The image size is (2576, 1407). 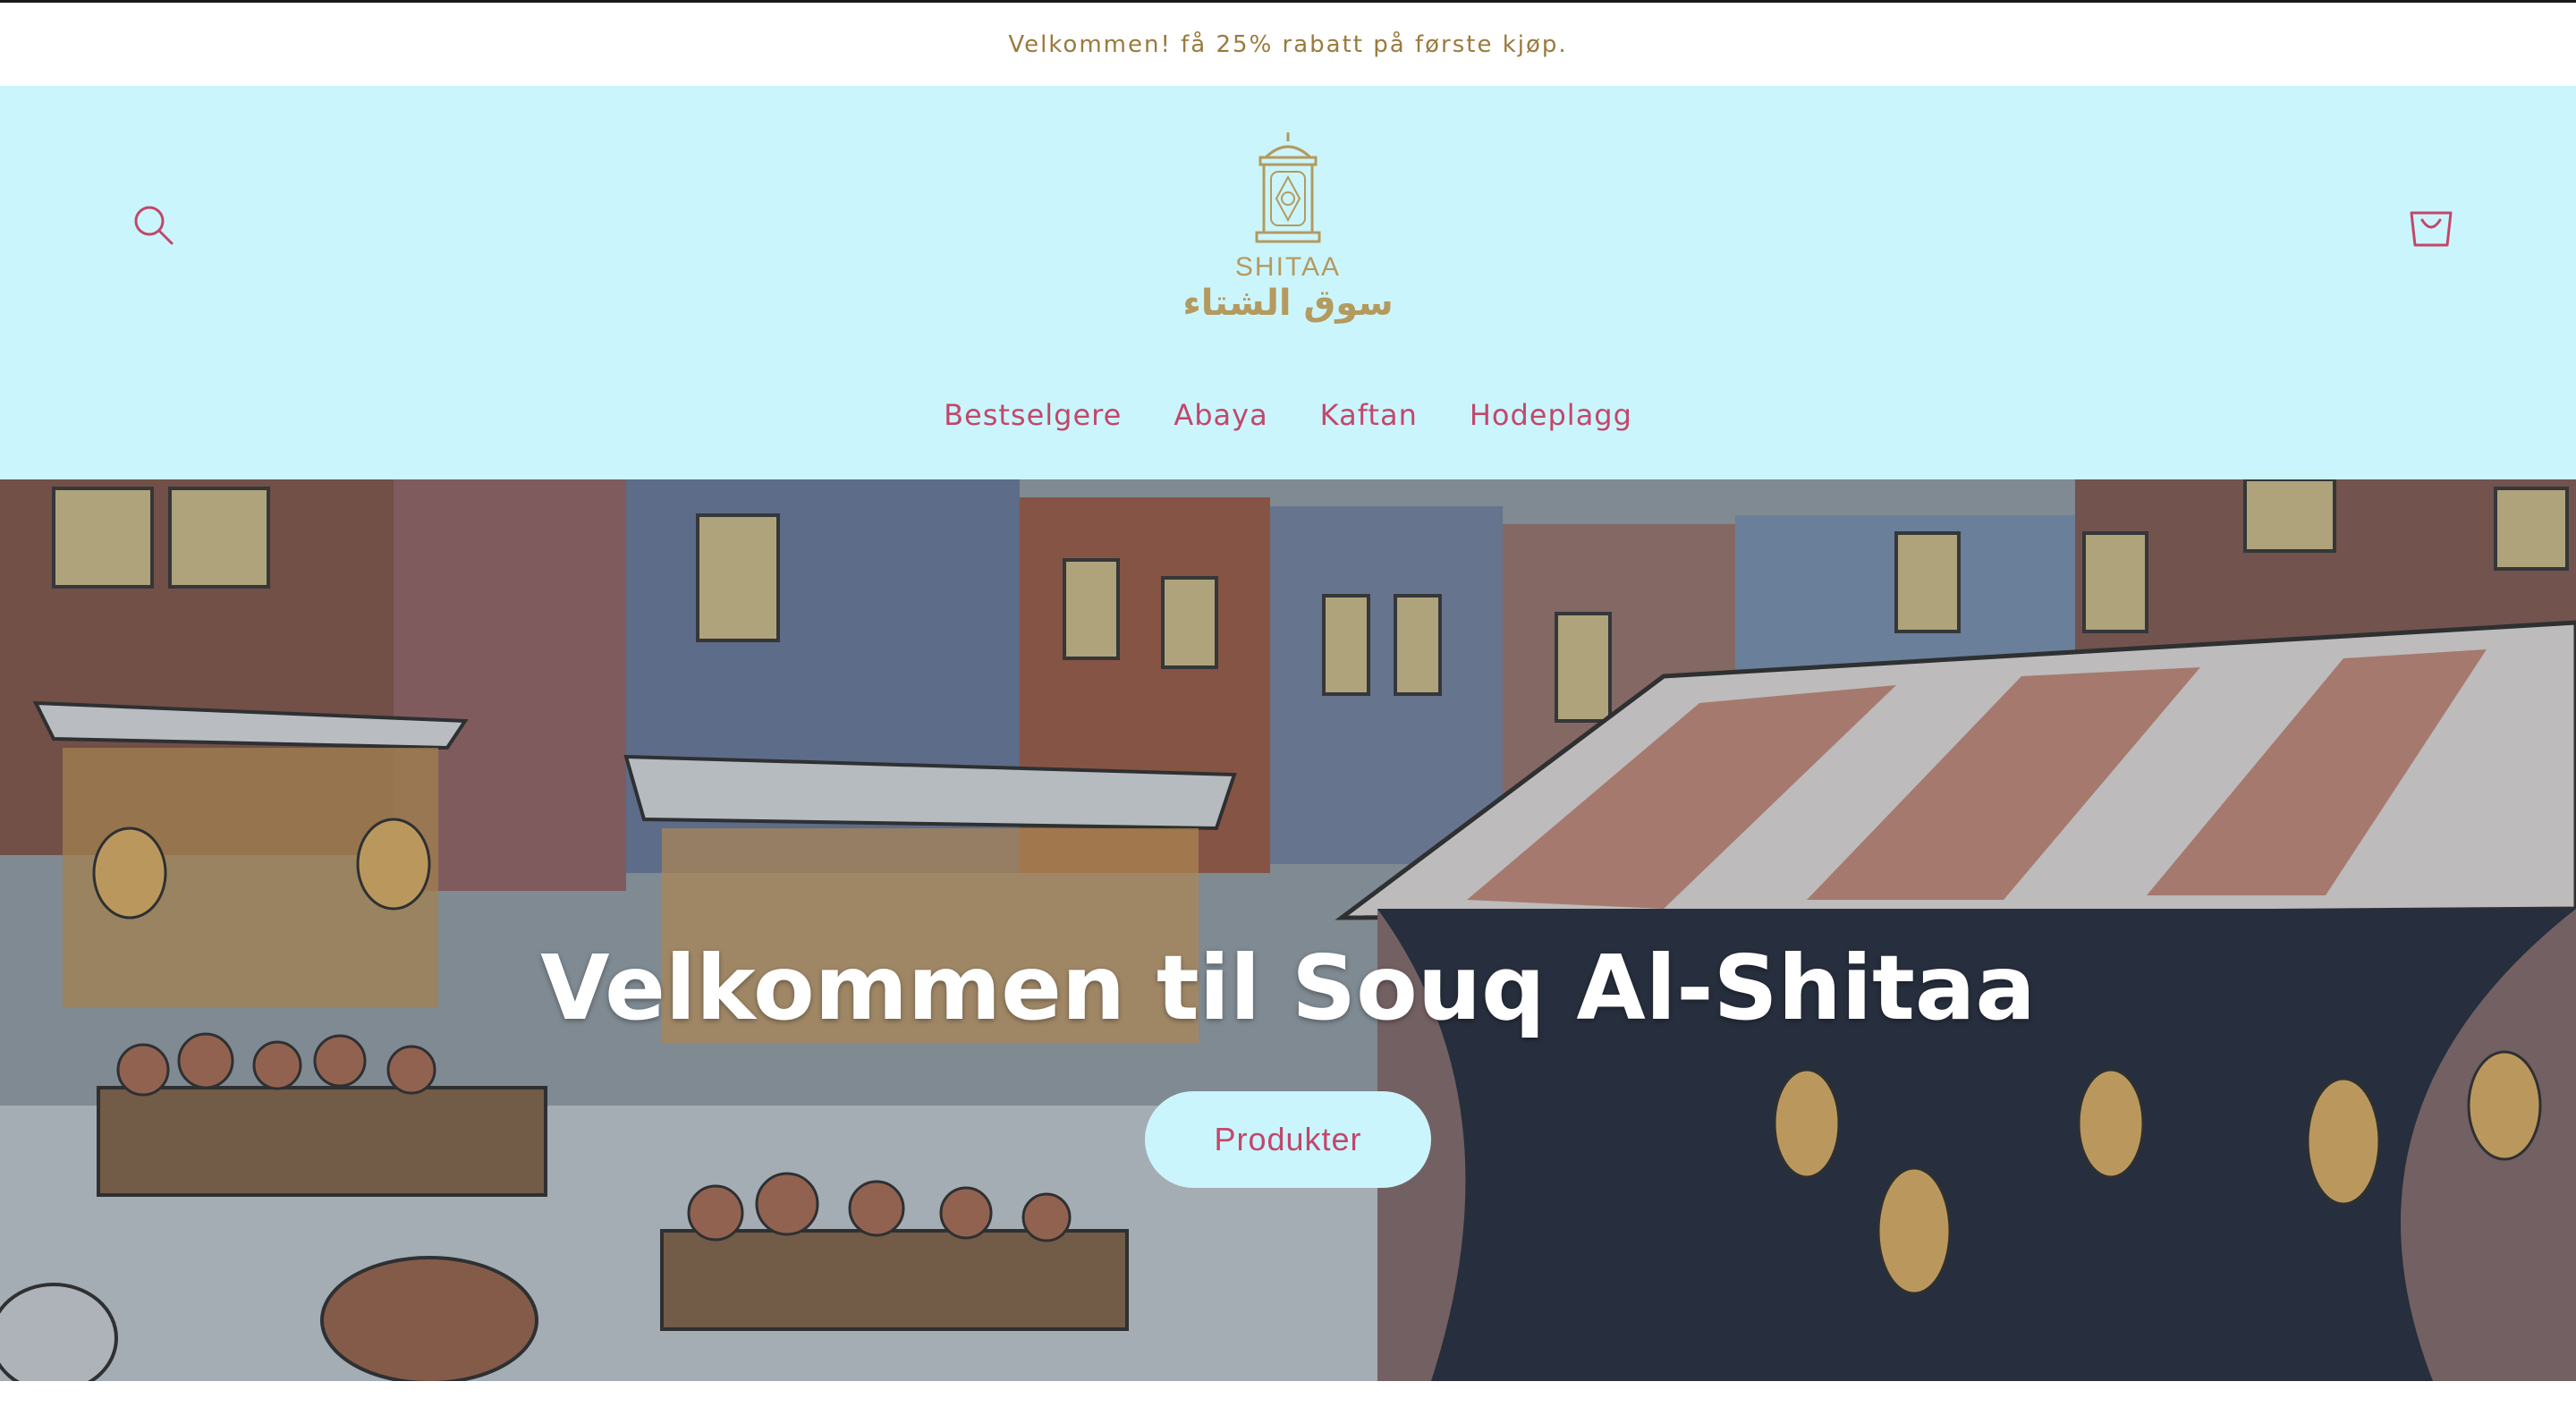 I want to click on search-button, so click(x=154, y=225).